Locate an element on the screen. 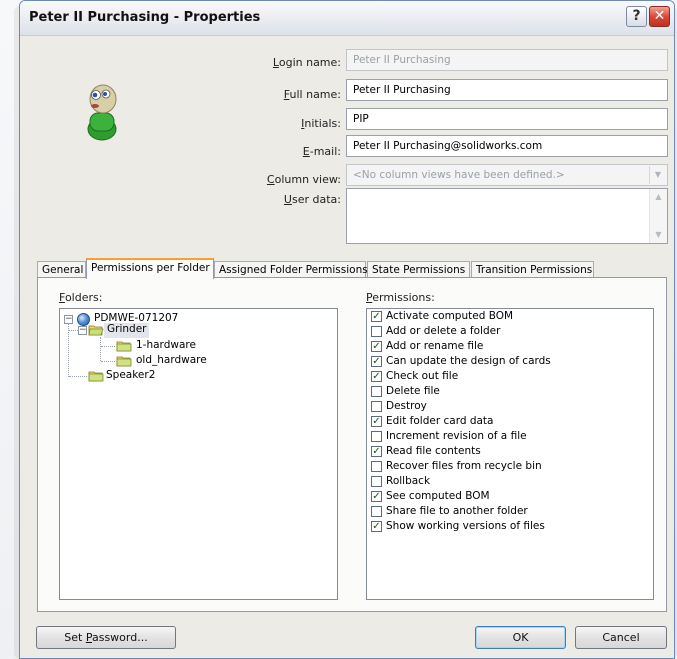  permission-label: Add or delete a folder is located at coordinates (443, 331).